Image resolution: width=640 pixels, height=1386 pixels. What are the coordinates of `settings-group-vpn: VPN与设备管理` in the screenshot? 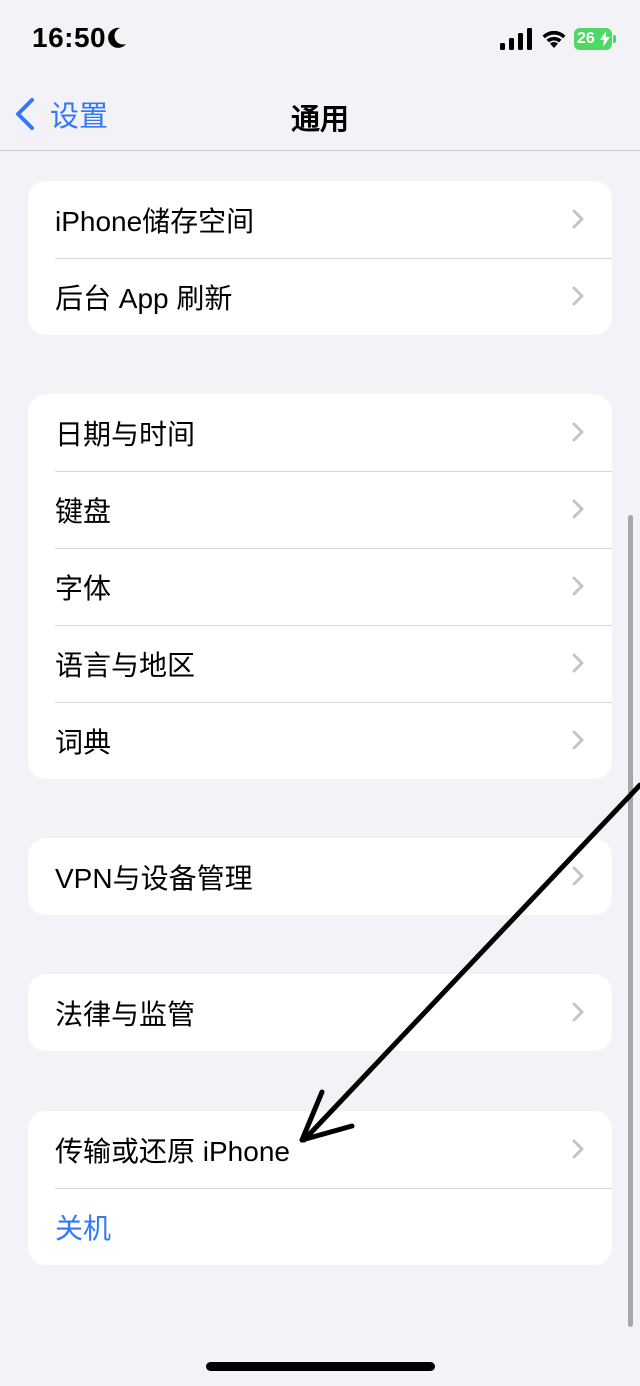 It's located at (320, 876).